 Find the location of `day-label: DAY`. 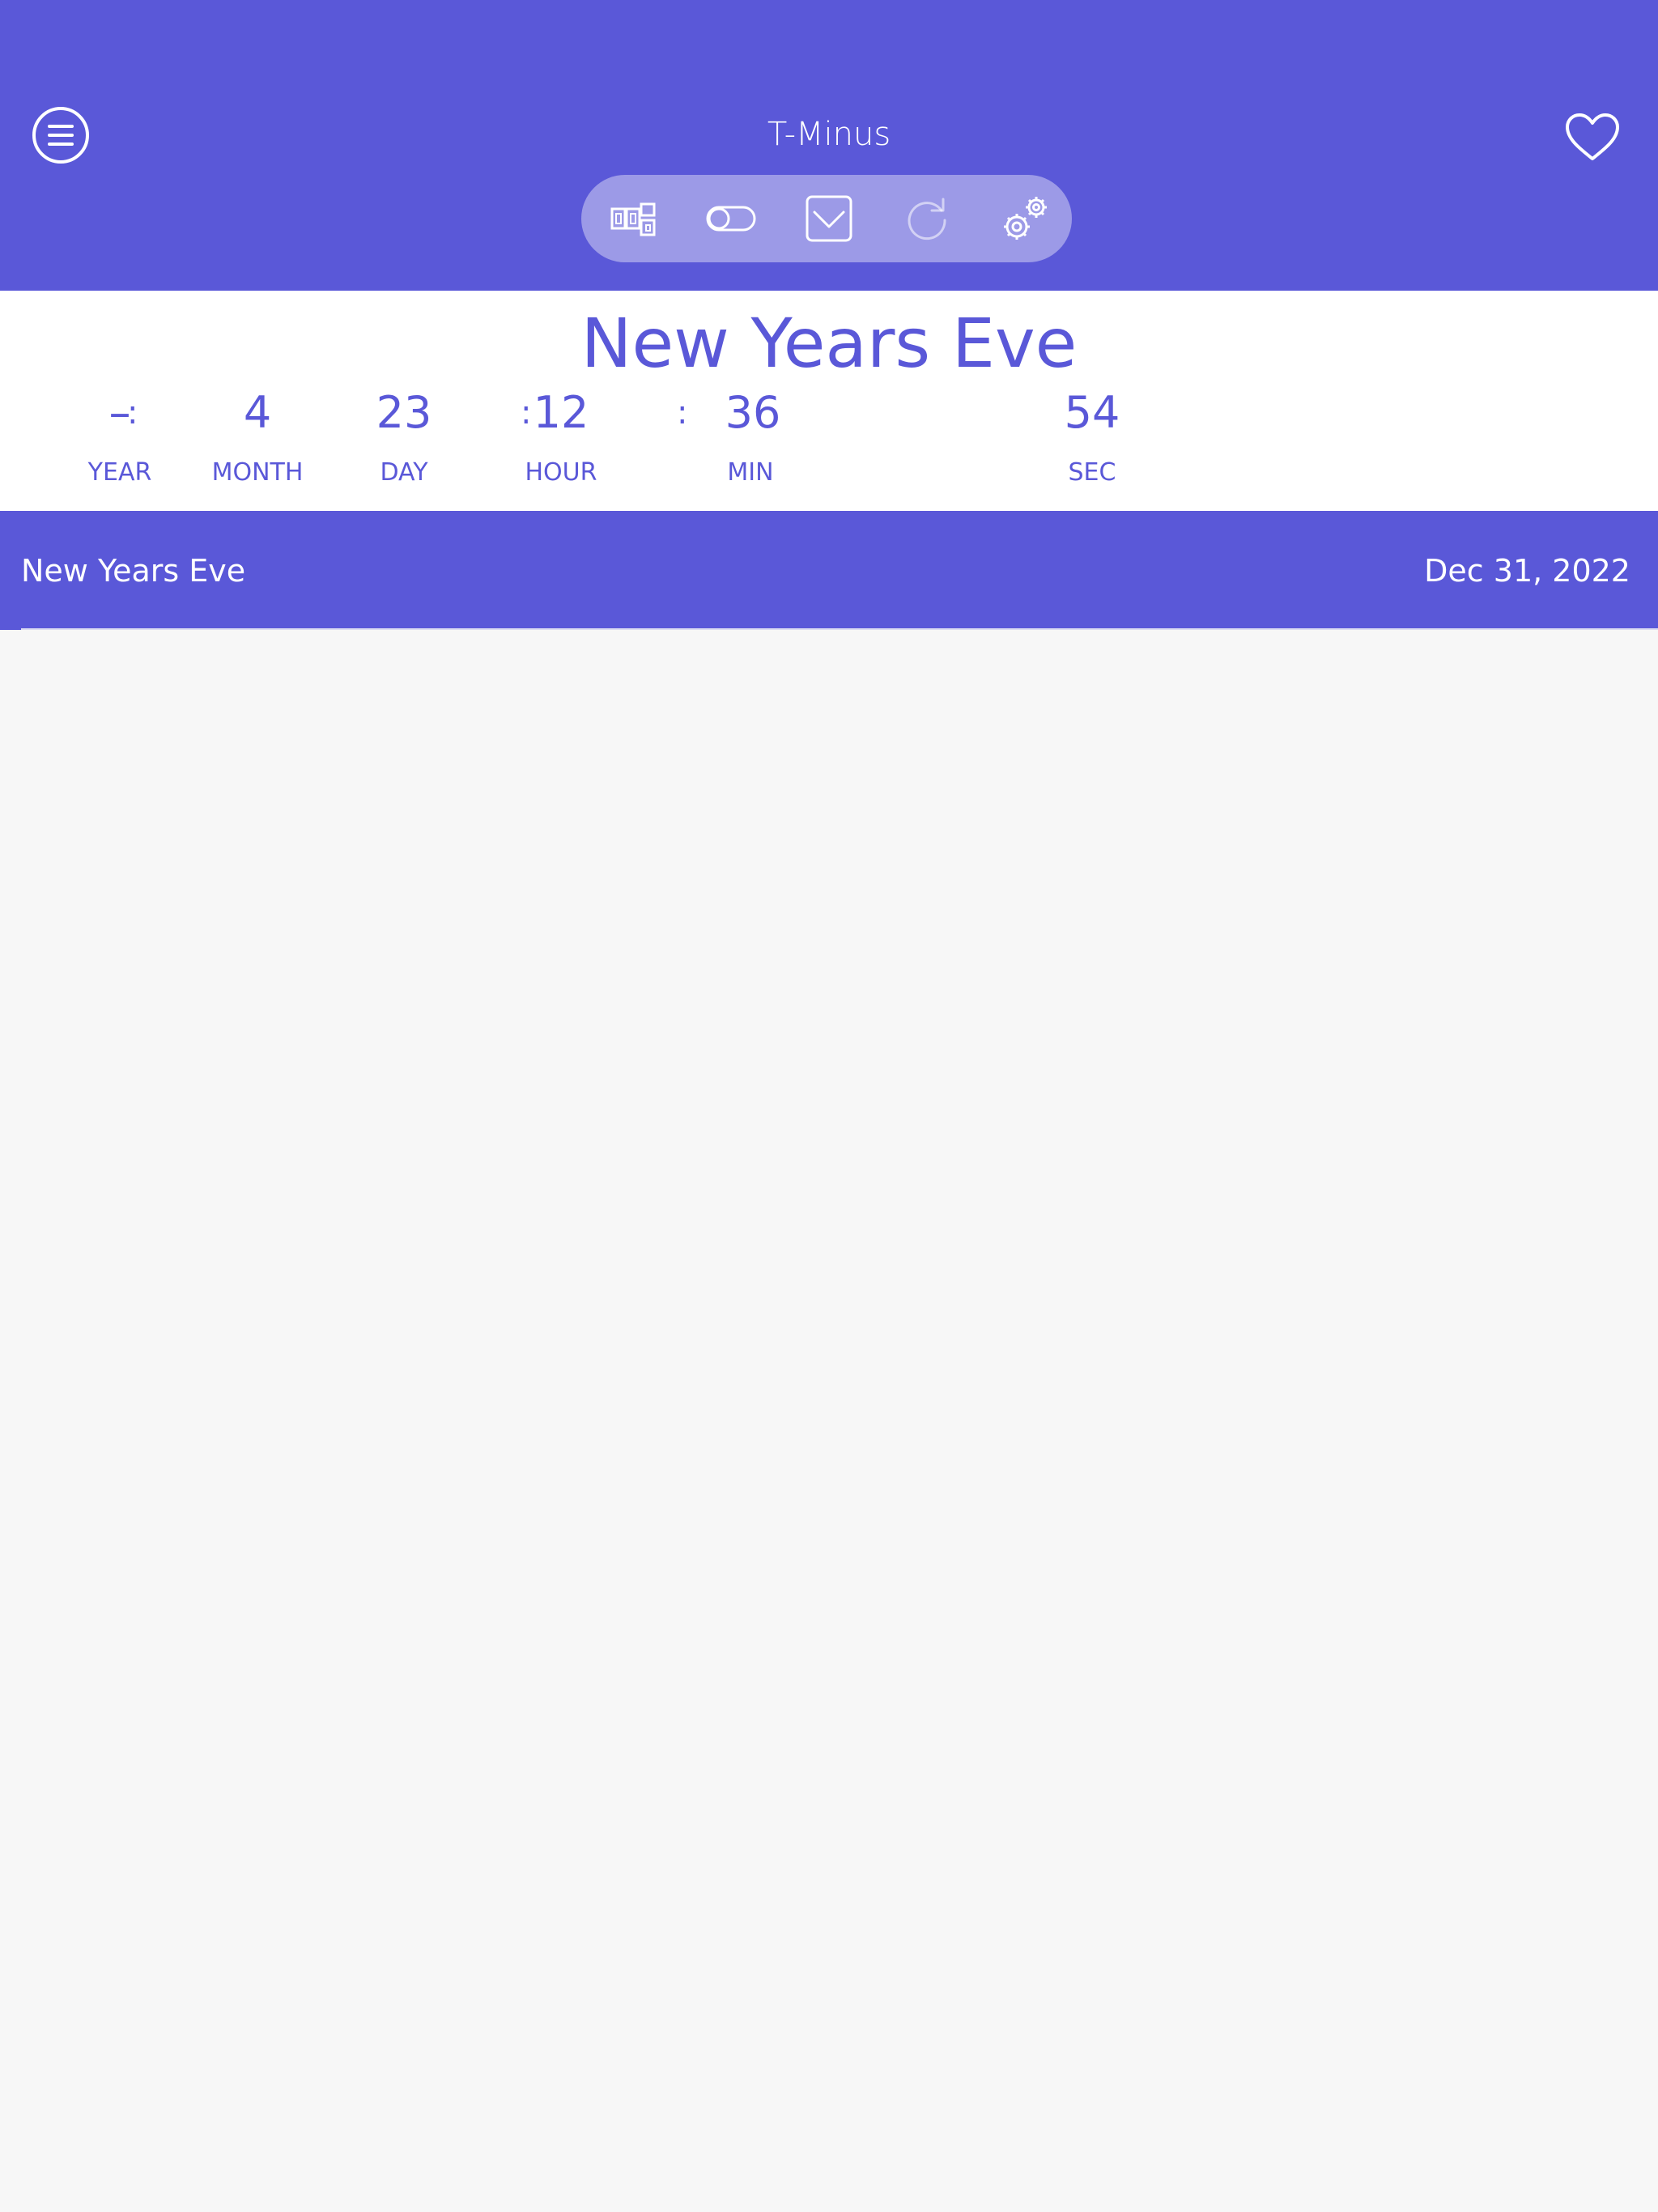

day-label: DAY is located at coordinates (404, 472).